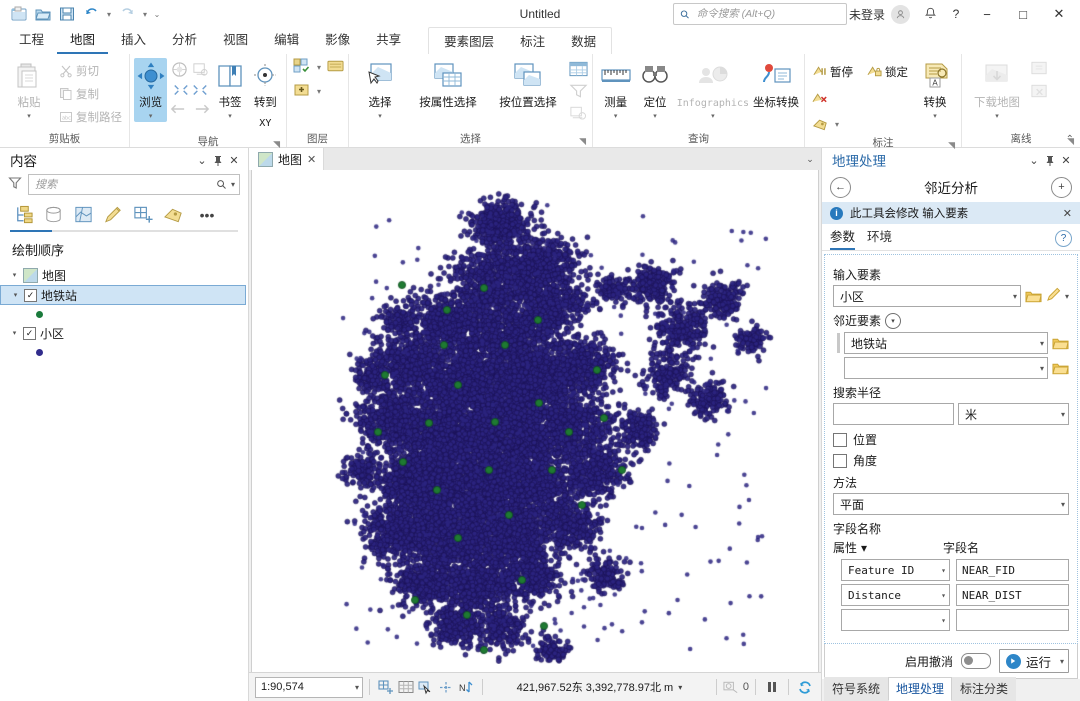 This screenshot has width=1080, height=701. I want to click on attribute-dropdown-3: ▾, so click(895, 620).